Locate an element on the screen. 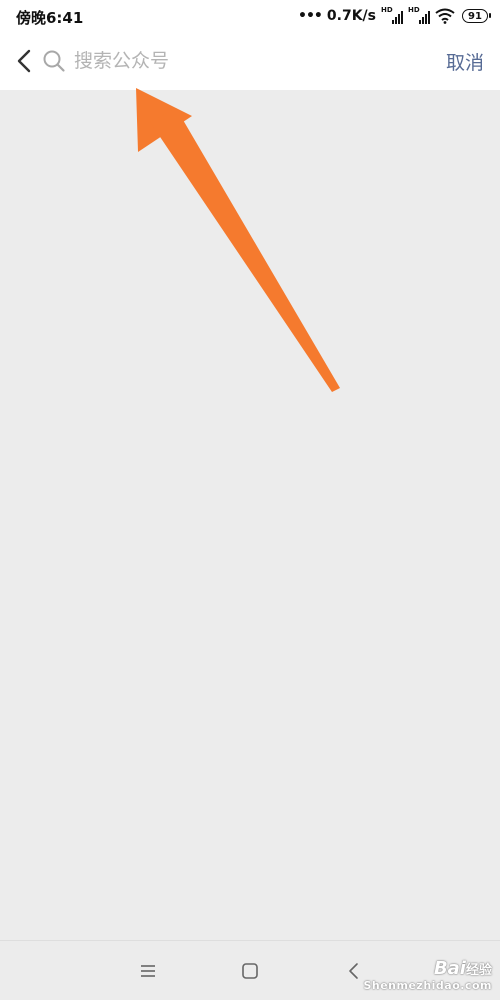 This screenshot has width=500, height=1000. signal-sim2-icon: HD is located at coordinates (419, 15).